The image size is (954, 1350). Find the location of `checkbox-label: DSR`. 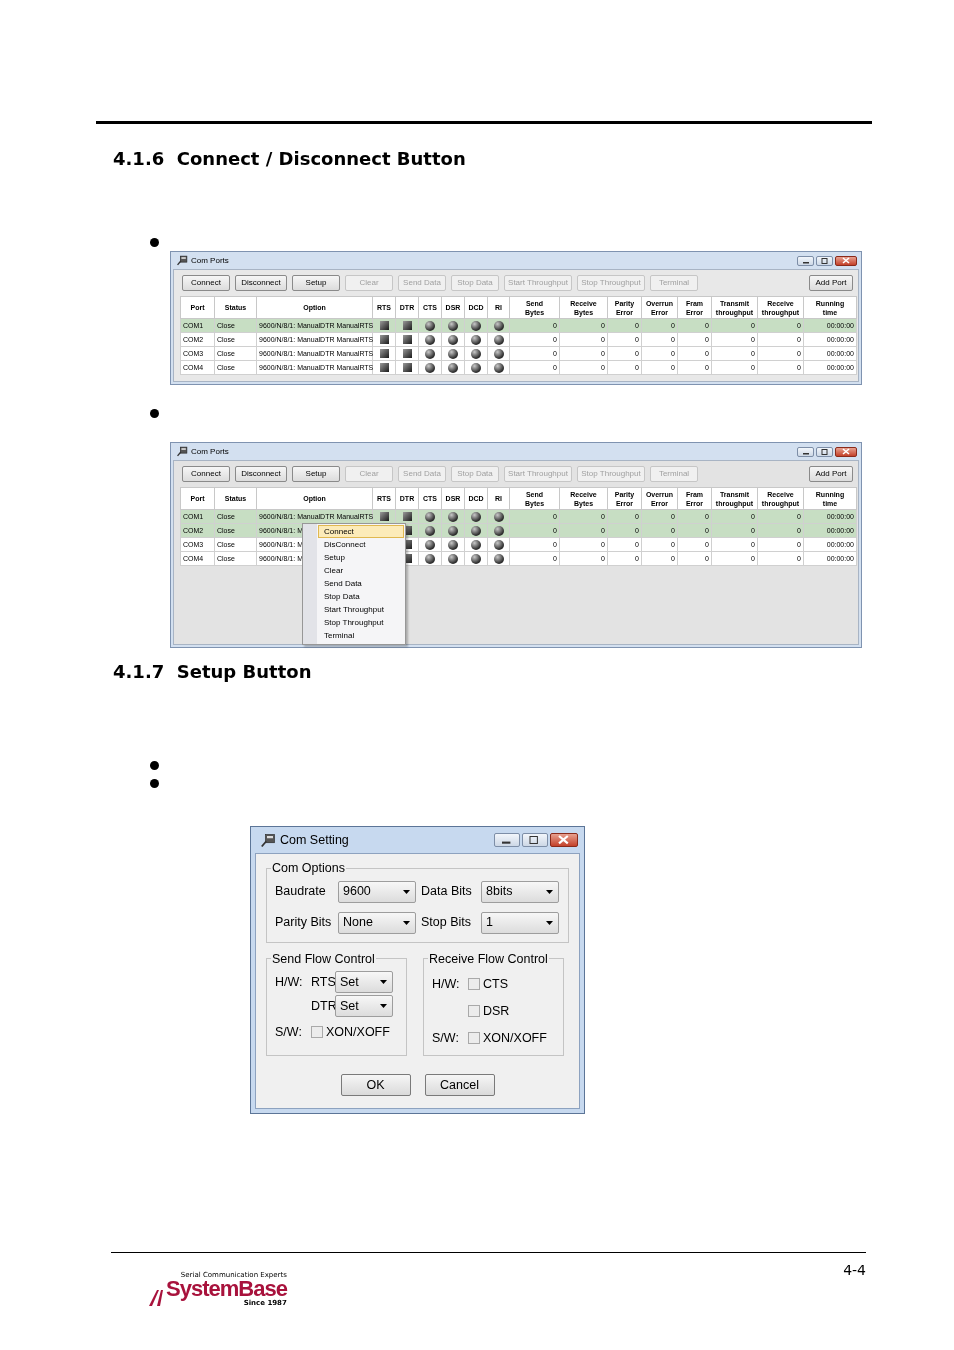

checkbox-label: DSR is located at coordinates (496, 1011).